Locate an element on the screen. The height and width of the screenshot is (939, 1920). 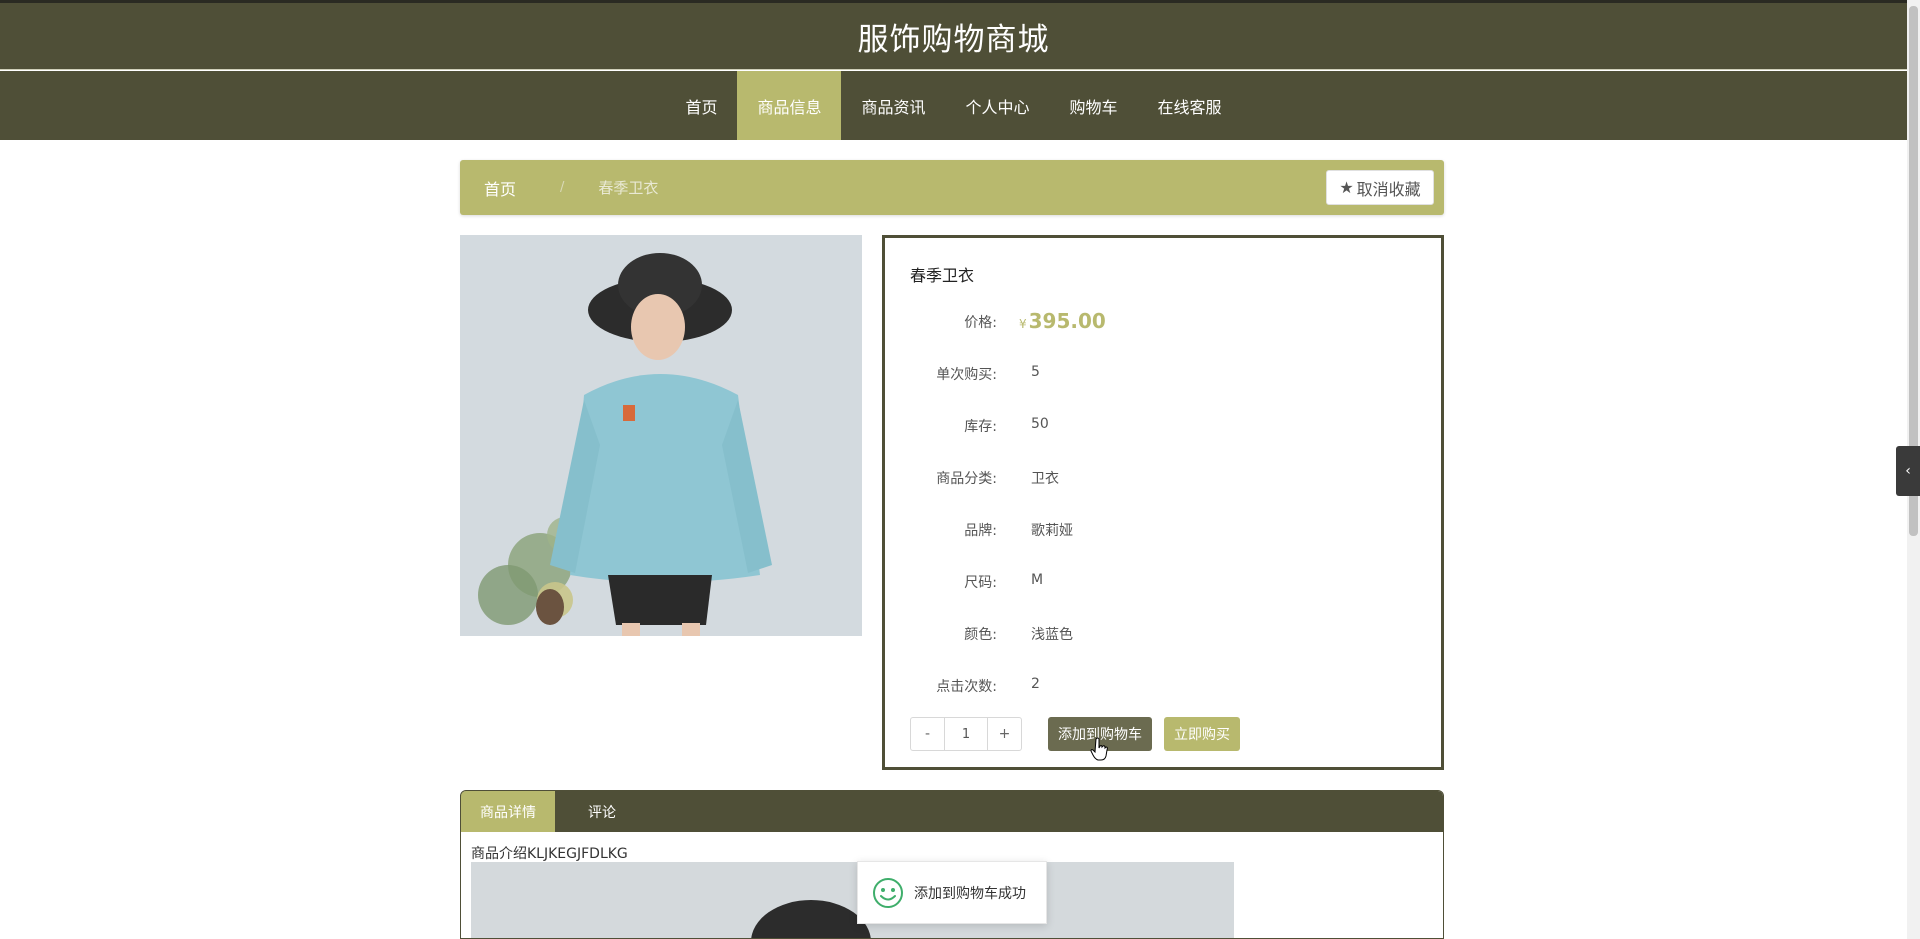
buy-now-button: 立即购买 is located at coordinates (1202, 734).